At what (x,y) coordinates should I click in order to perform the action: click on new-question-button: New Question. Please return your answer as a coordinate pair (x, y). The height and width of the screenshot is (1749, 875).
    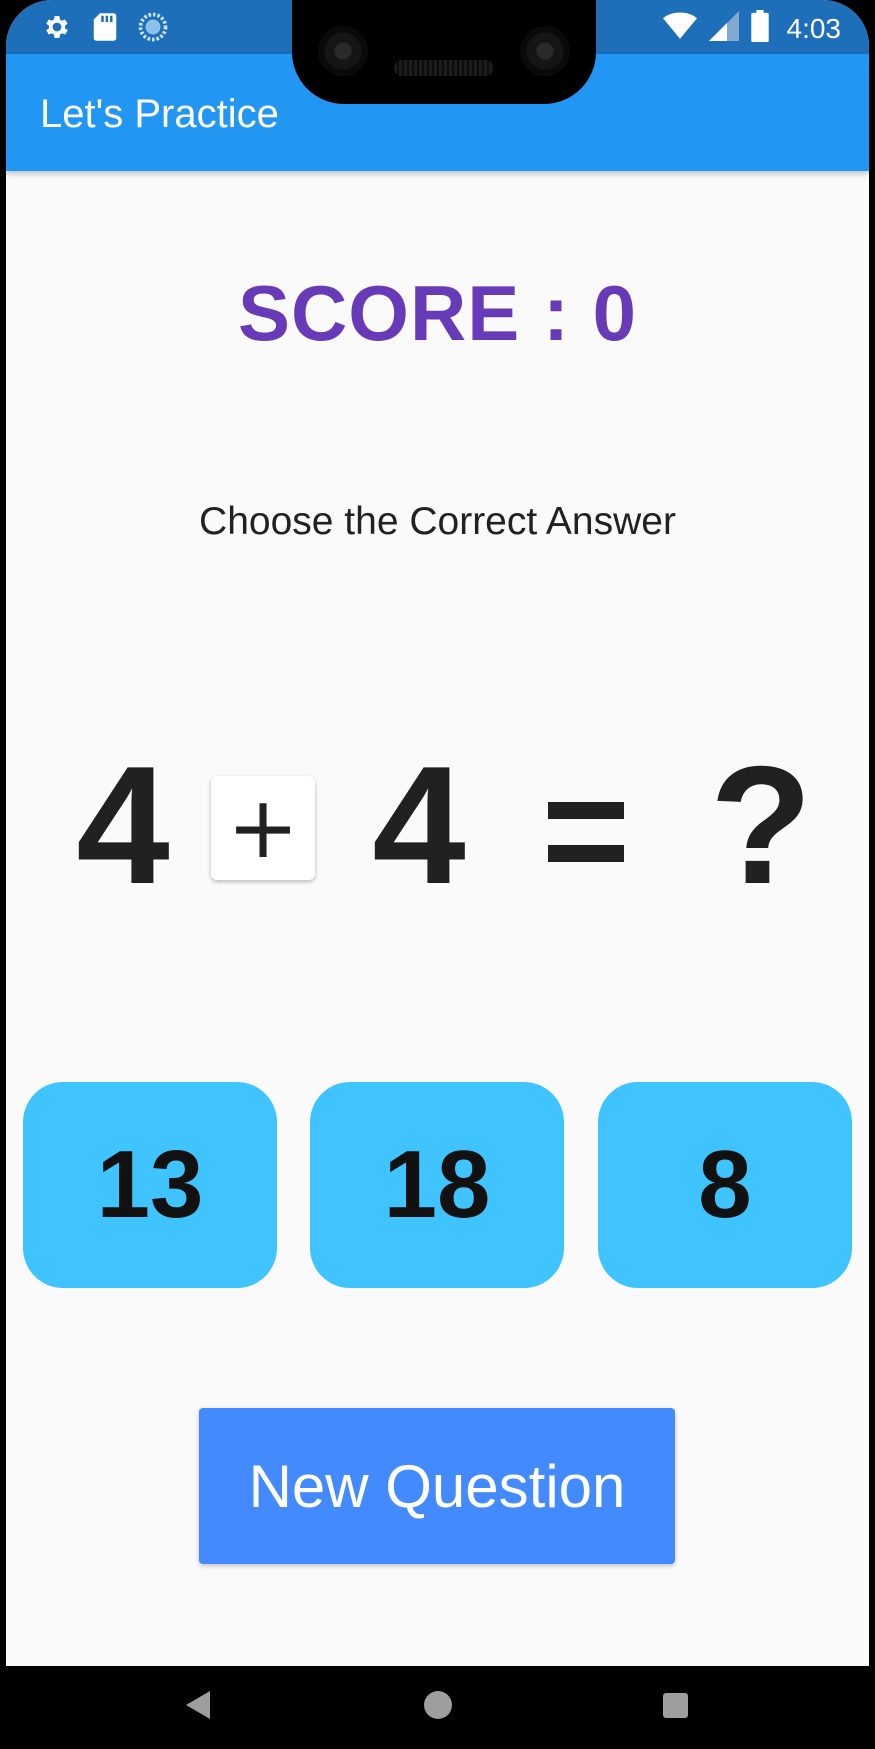
    Looking at the image, I should click on (437, 1486).